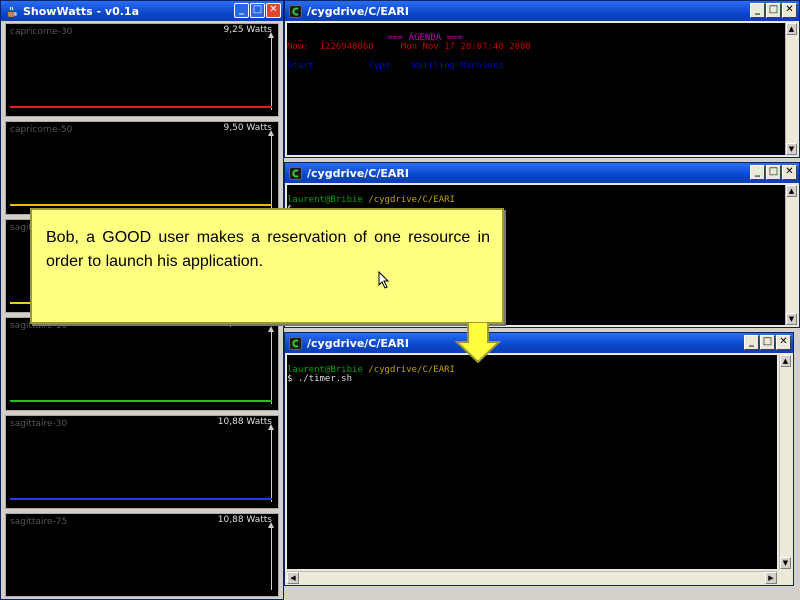 Image resolution: width=800 pixels, height=600 pixels. Describe the element at coordinates (532, 577) in the screenshot. I see `horizontal-scrollbar: ◀ ▶` at that location.